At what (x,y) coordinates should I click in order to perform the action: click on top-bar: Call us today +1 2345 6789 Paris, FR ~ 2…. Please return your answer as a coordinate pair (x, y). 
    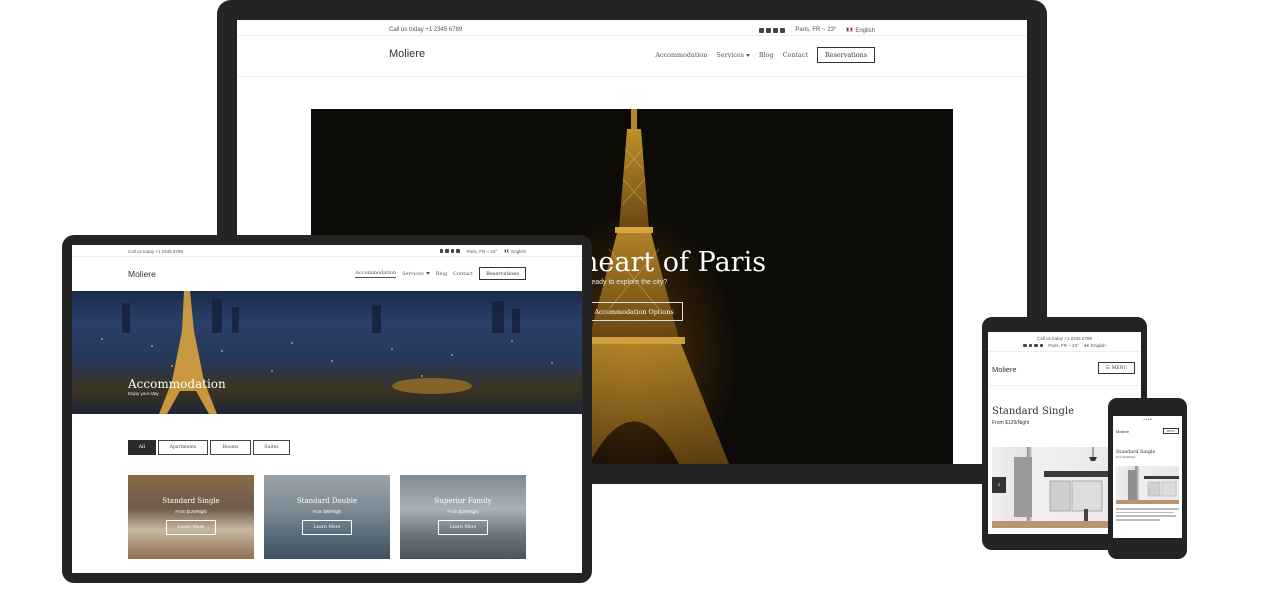
    Looking at the image, I should click on (327, 251).